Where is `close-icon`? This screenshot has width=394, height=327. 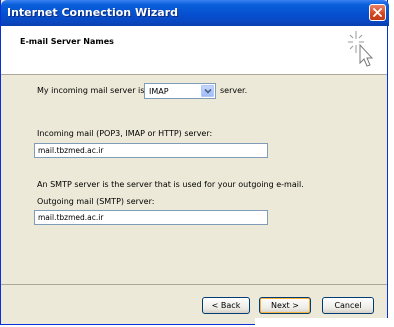
close-icon is located at coordinates (377, 12).